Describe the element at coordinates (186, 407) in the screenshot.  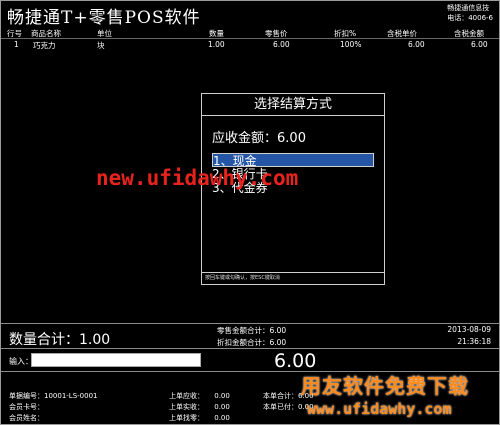
I see `last-received-label: 上单实收：` at that location.